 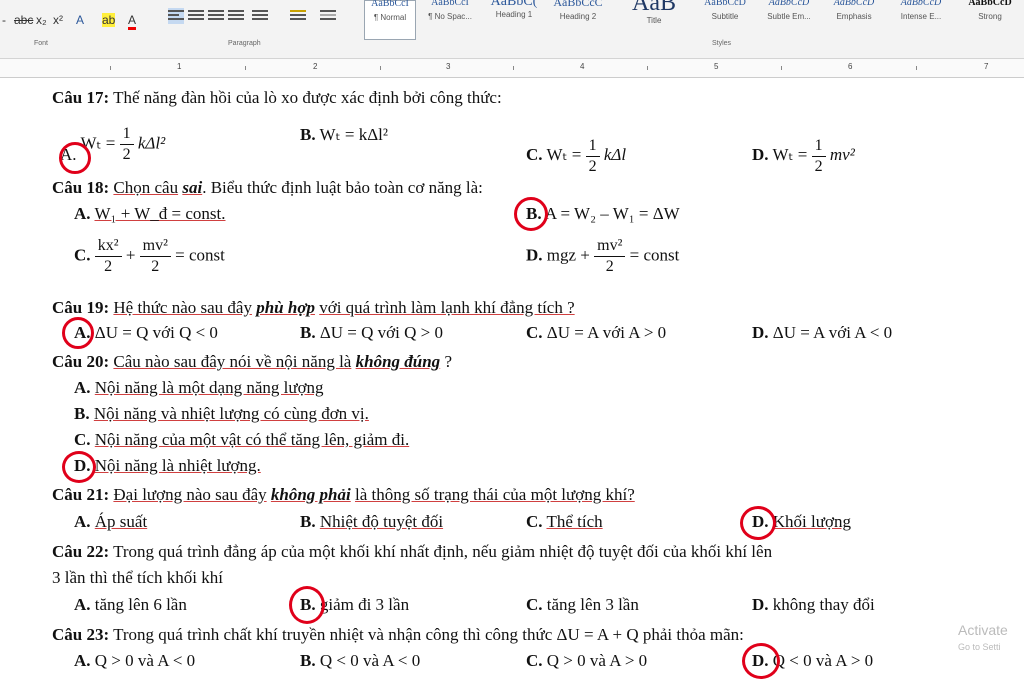 I want to click on highlight-button: ab, so click(x=109, y=20).